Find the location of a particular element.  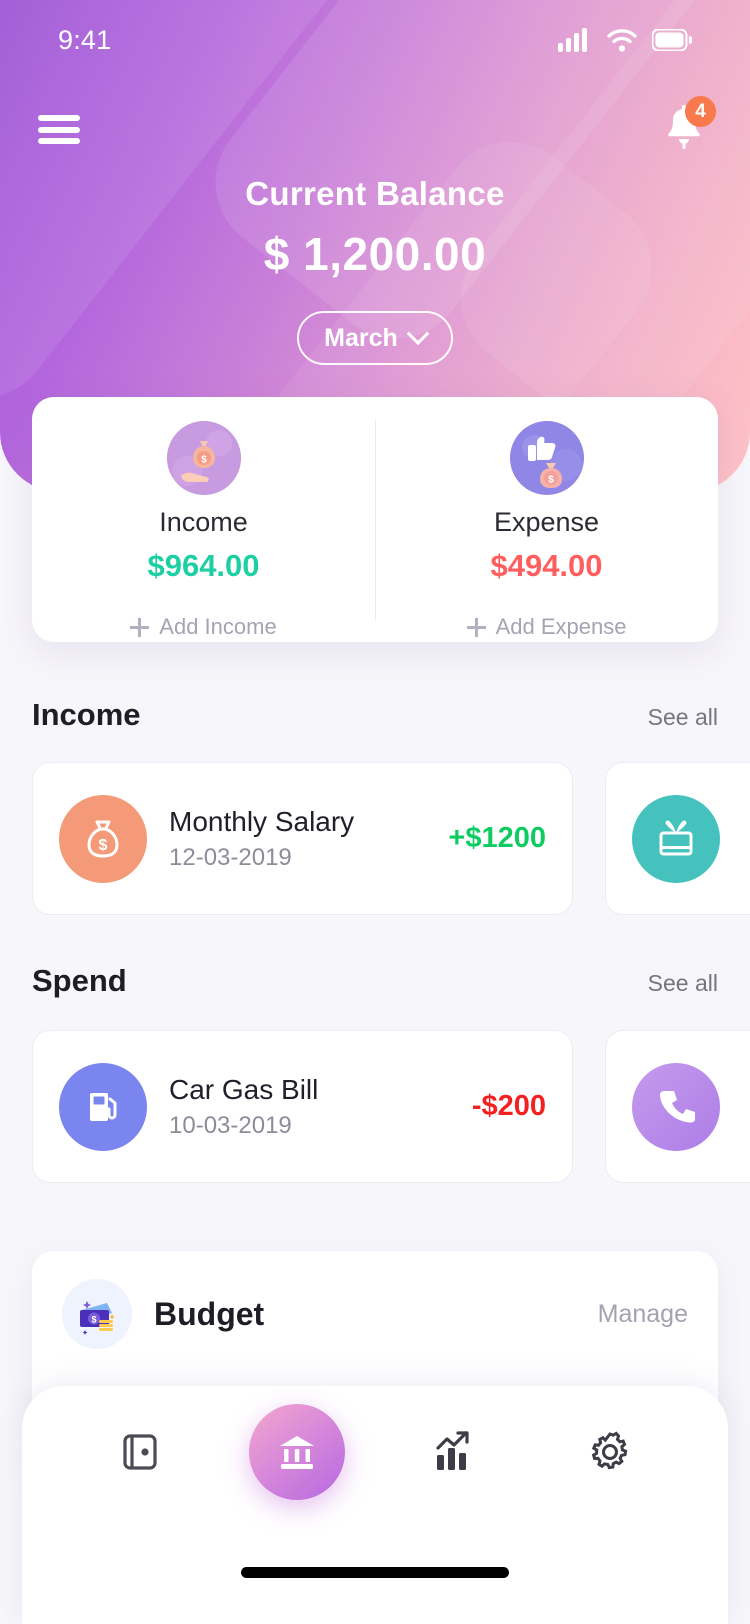

nav-wallet-button is located at coordinates (140, 1452).